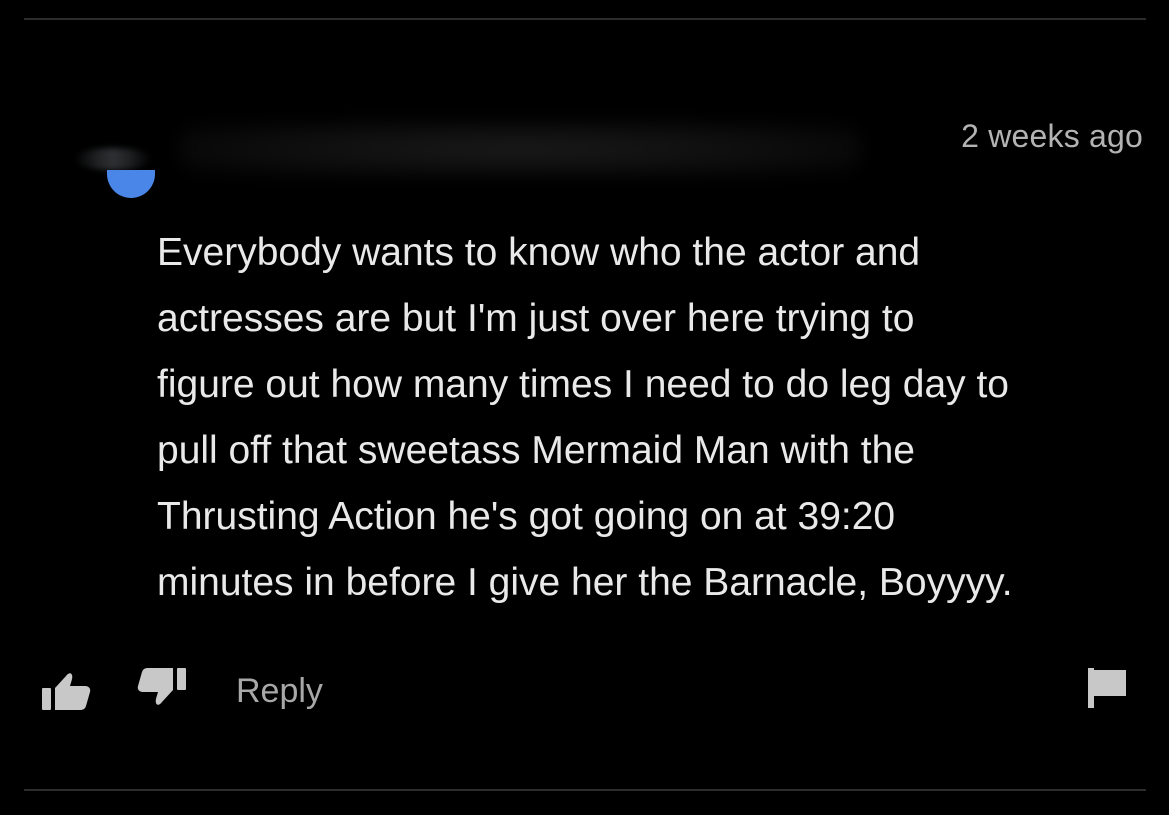 Image resolution: width=1169 pixels, height=815 pixels. What do you see at coordinates (1108, 688) in the screenshot?
I see `flag-icon` at bounding box center [1108, 688].